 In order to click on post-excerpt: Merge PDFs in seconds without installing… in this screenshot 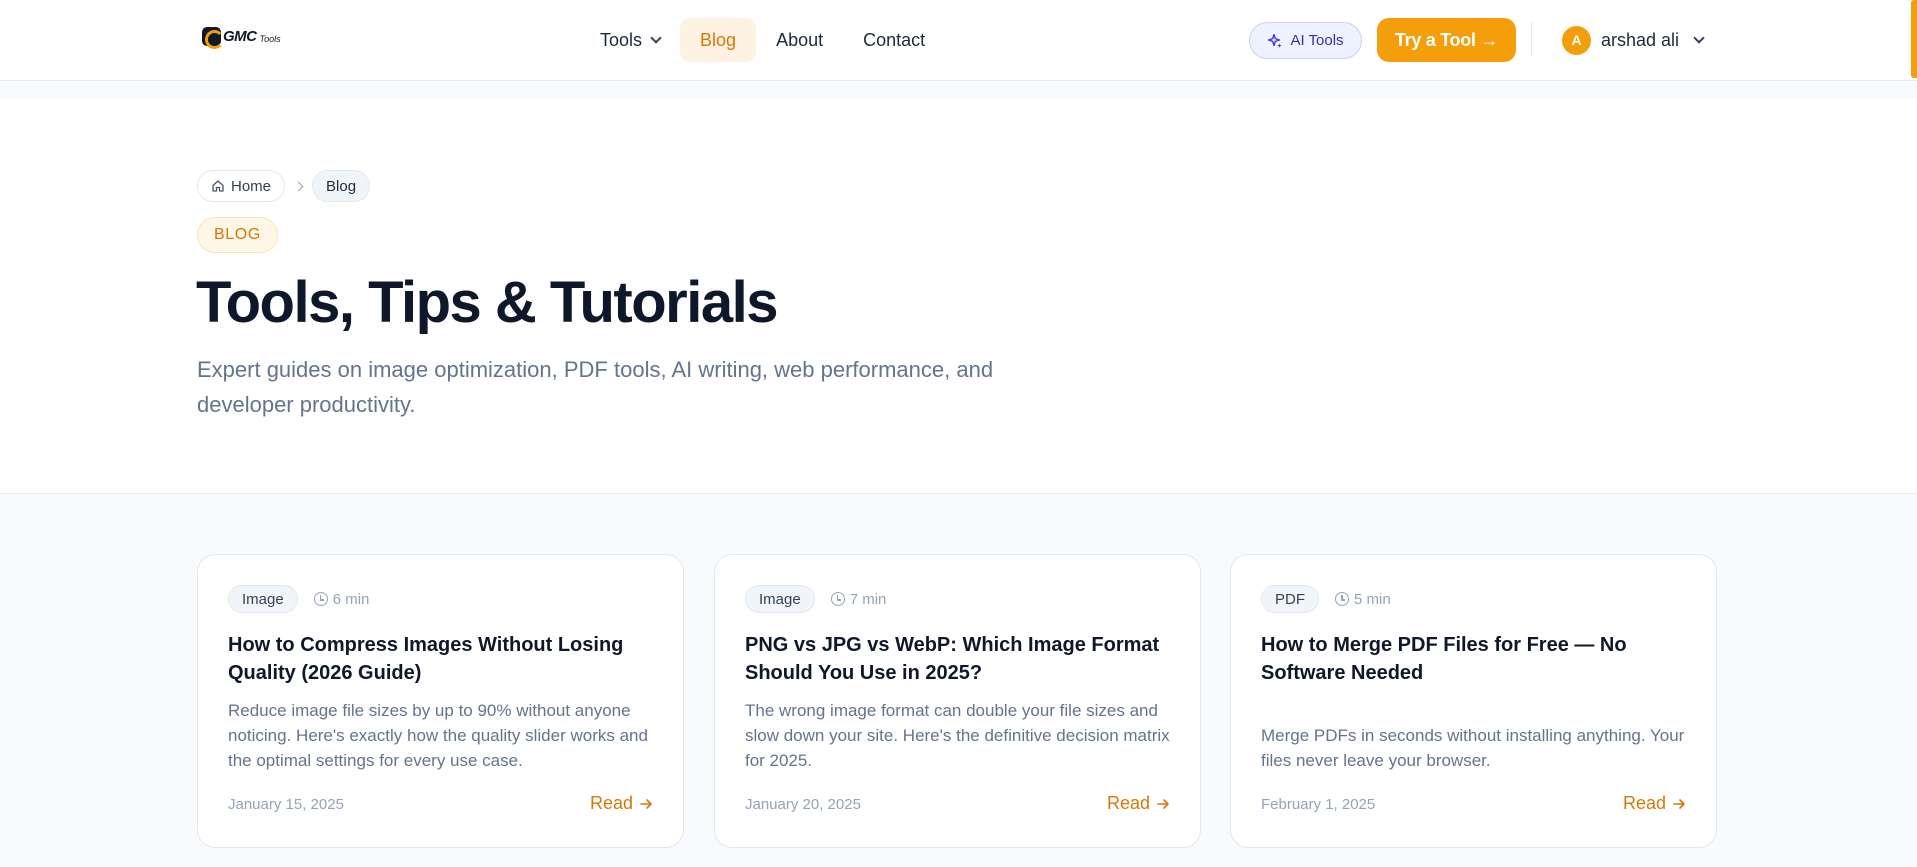, I will do `click(1473, 748)`.